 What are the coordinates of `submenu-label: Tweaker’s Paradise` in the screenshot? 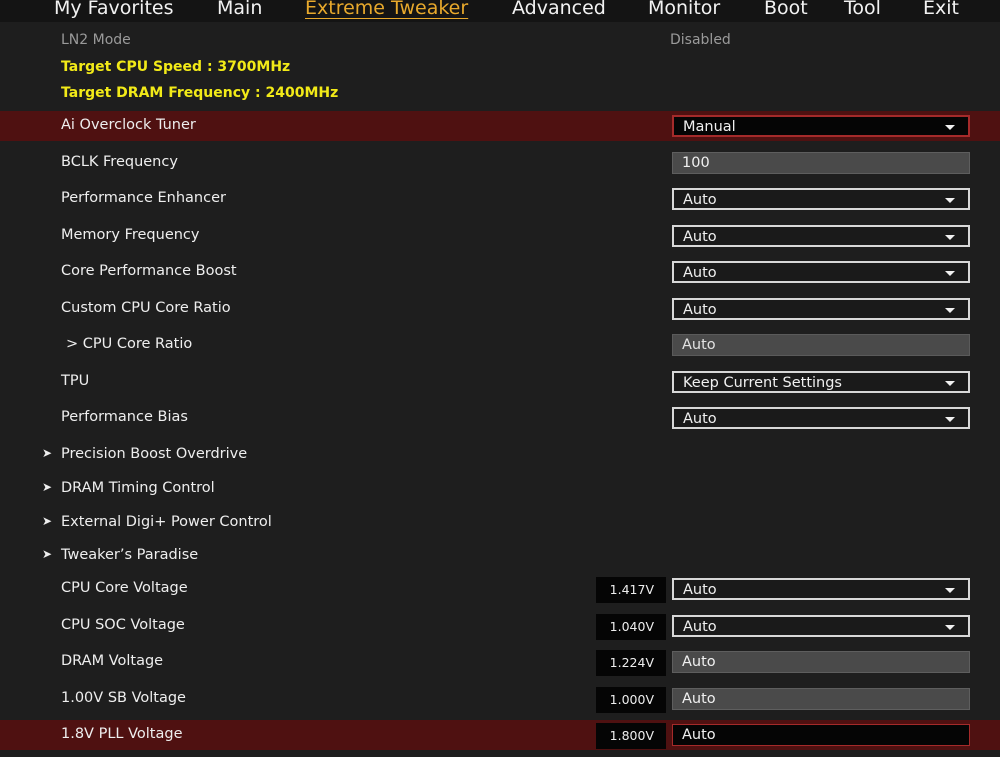 It's located at (130, 555).